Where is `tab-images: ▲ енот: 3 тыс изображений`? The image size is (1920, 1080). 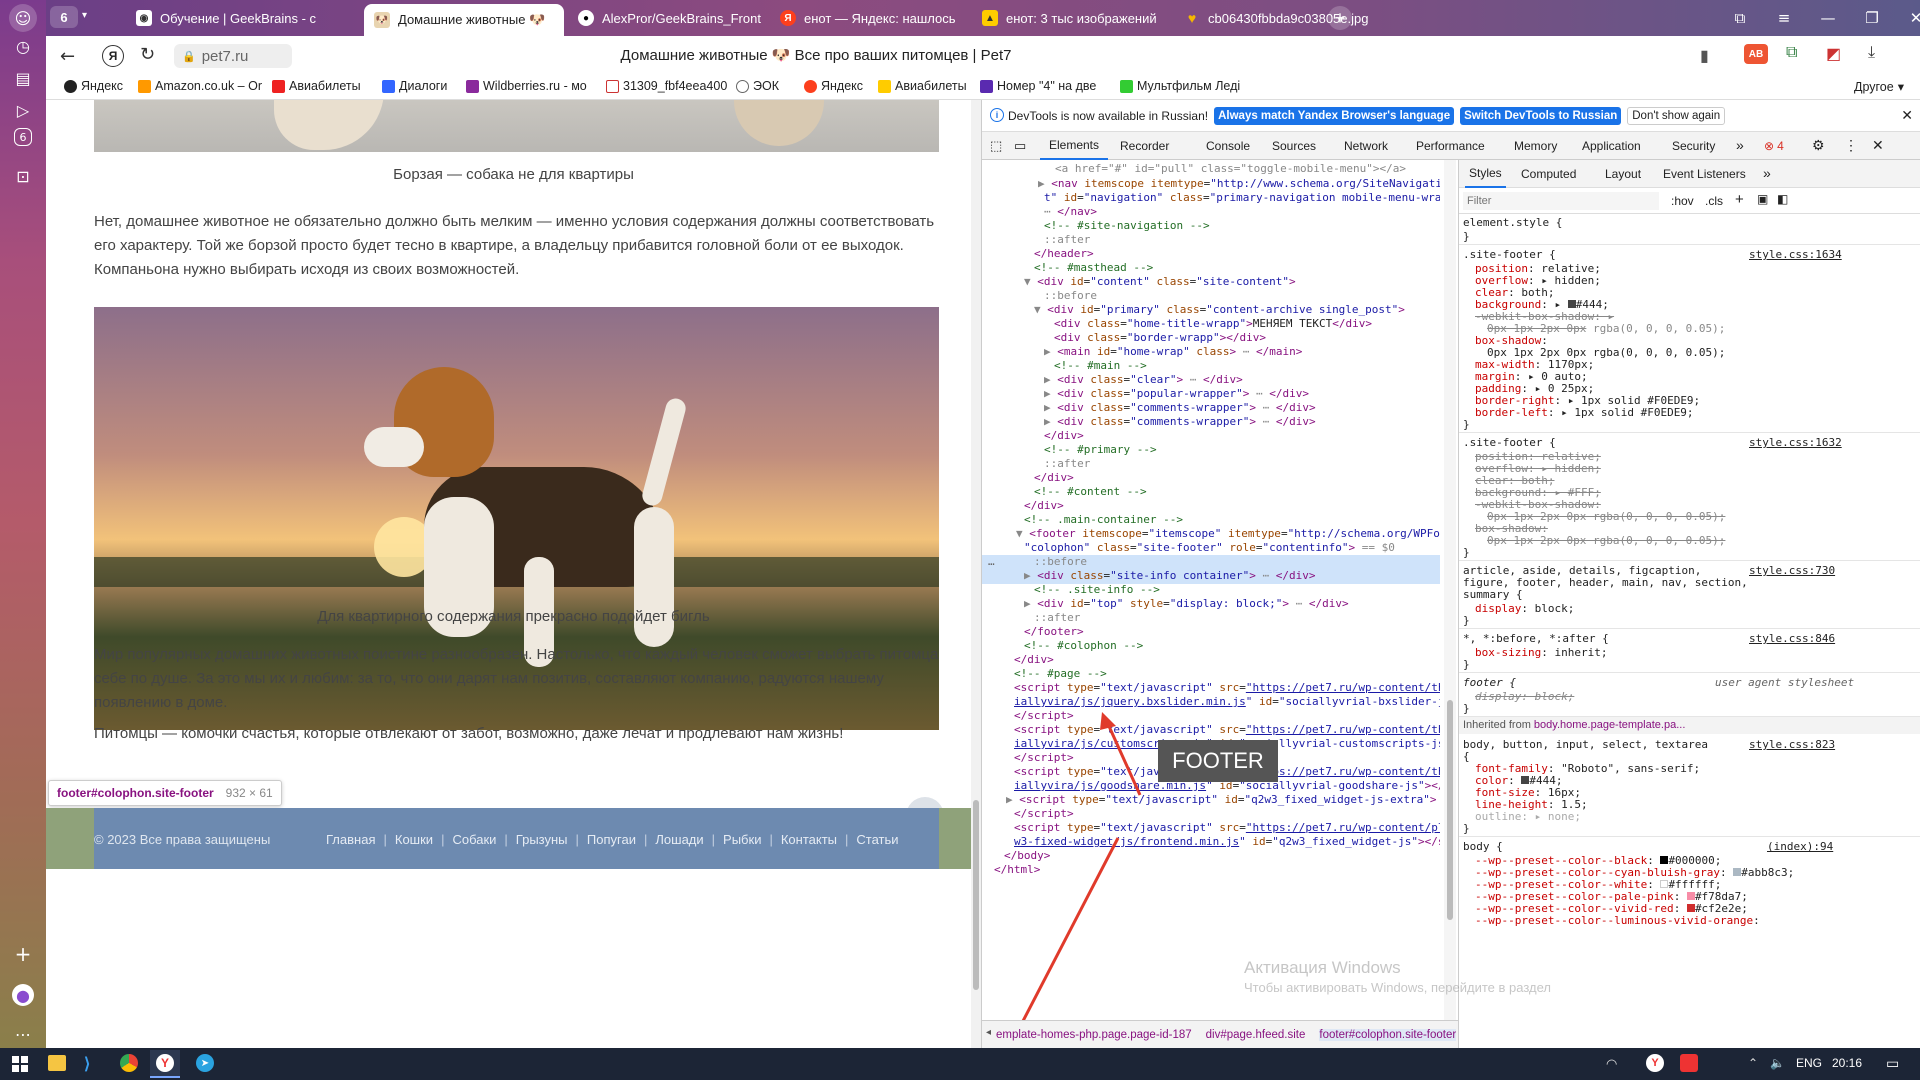 tab-images: ▲ енот: 3 тыс изображений is located at coordinates (1071, 18).